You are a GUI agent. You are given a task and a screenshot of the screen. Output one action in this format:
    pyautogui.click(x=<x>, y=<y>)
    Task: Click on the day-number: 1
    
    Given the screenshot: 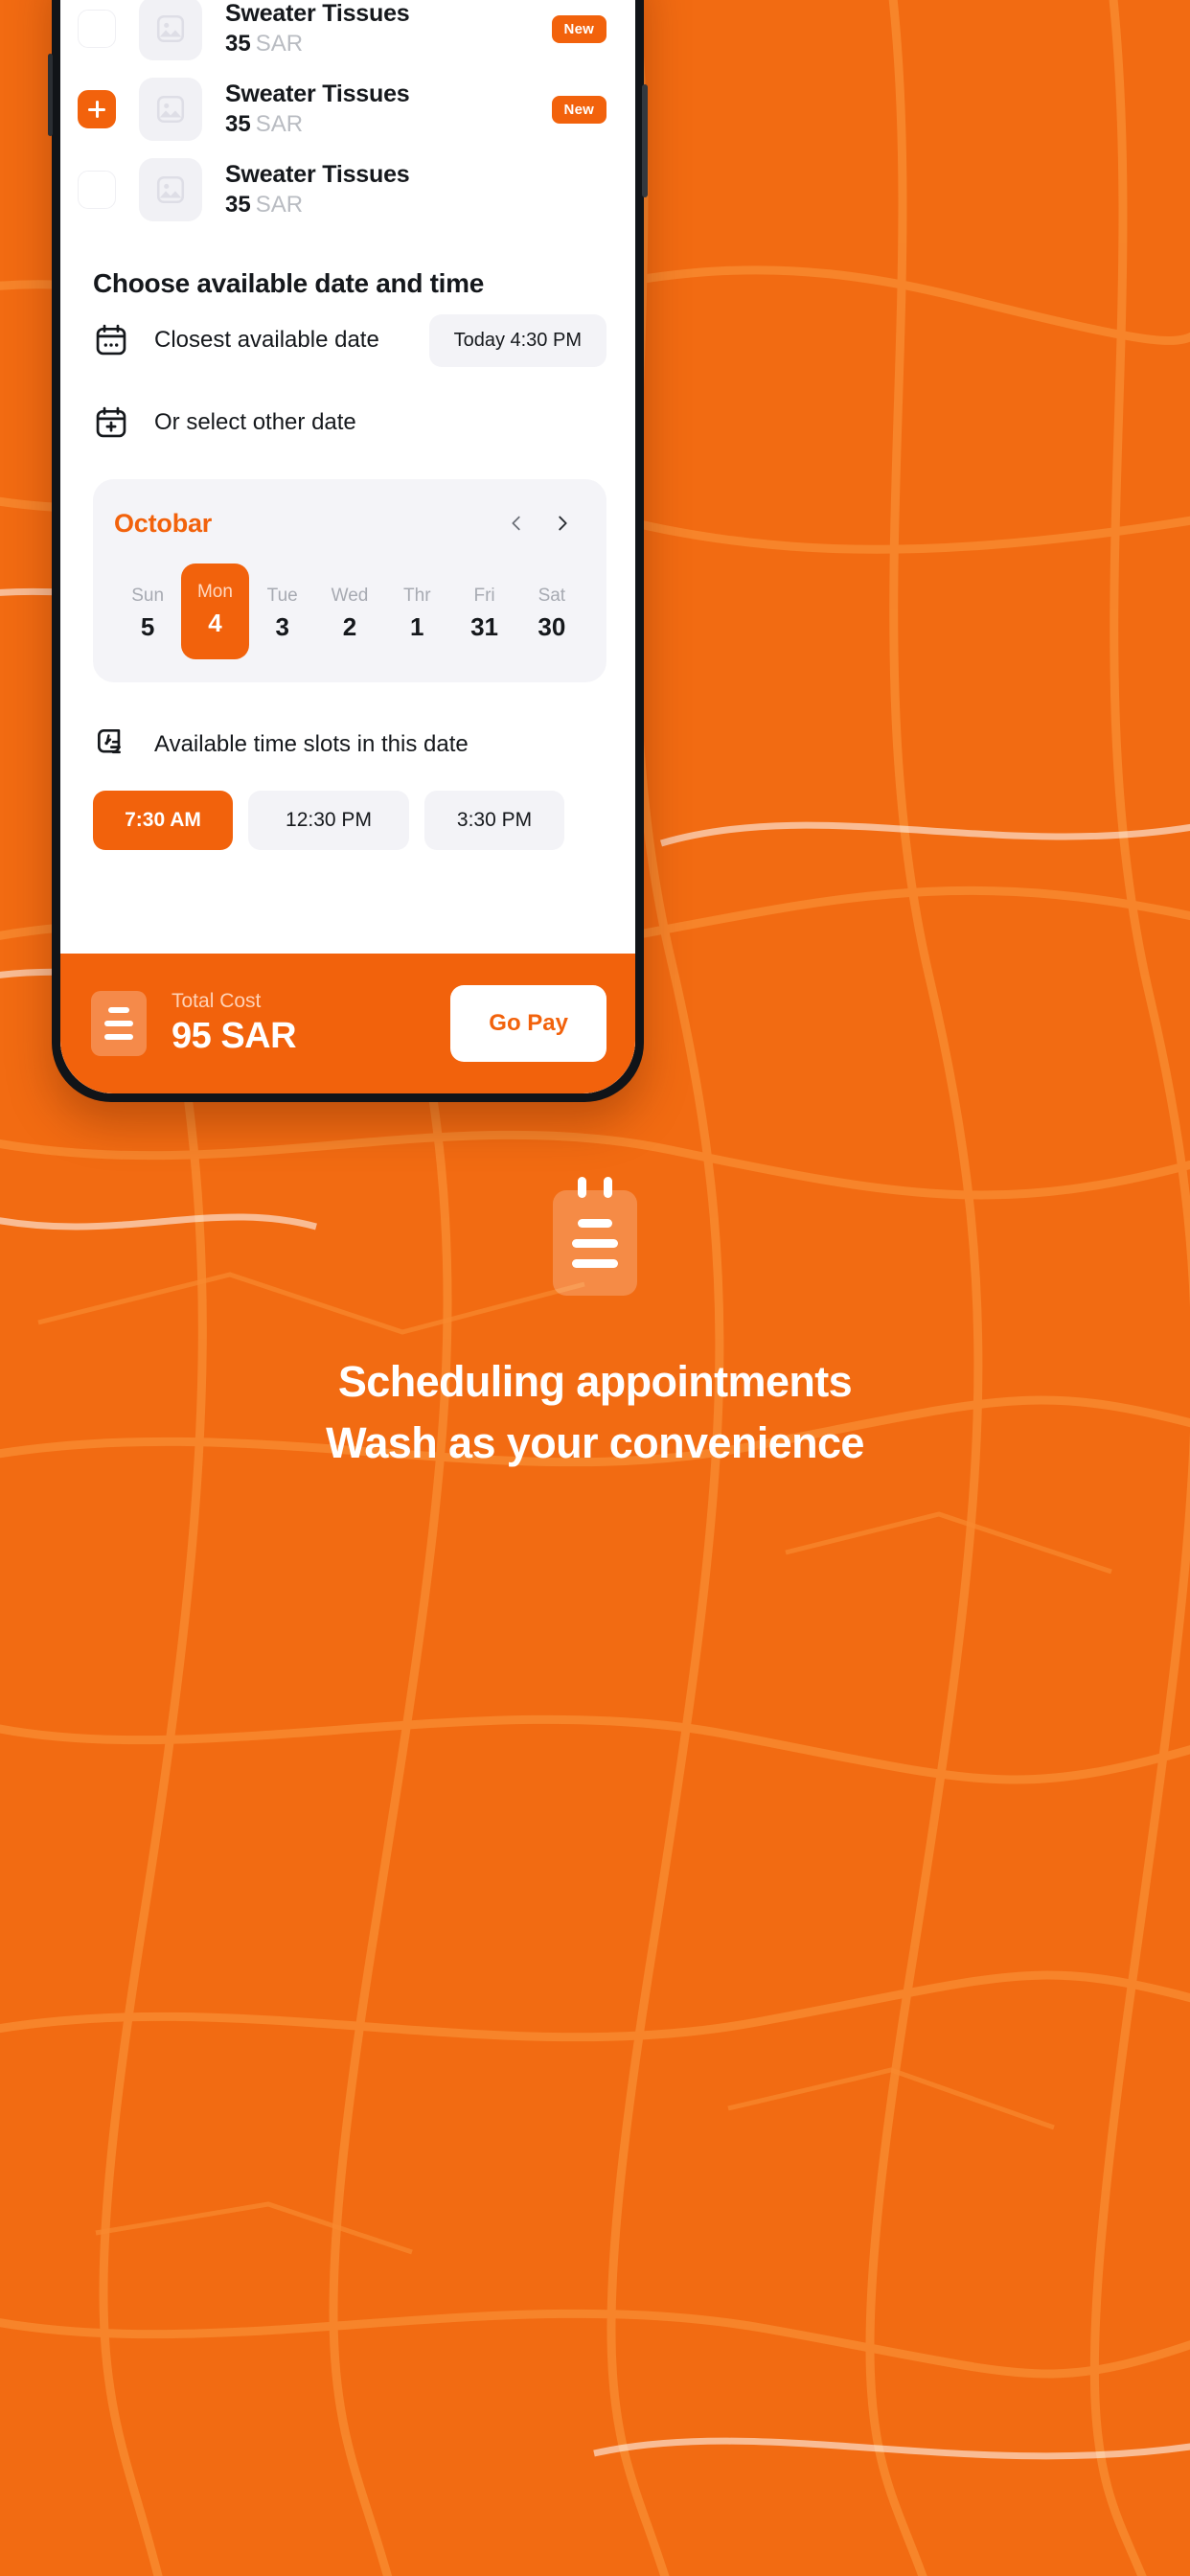 What is the action you would take?
    pyautogui.click(x=417, y=626)
    